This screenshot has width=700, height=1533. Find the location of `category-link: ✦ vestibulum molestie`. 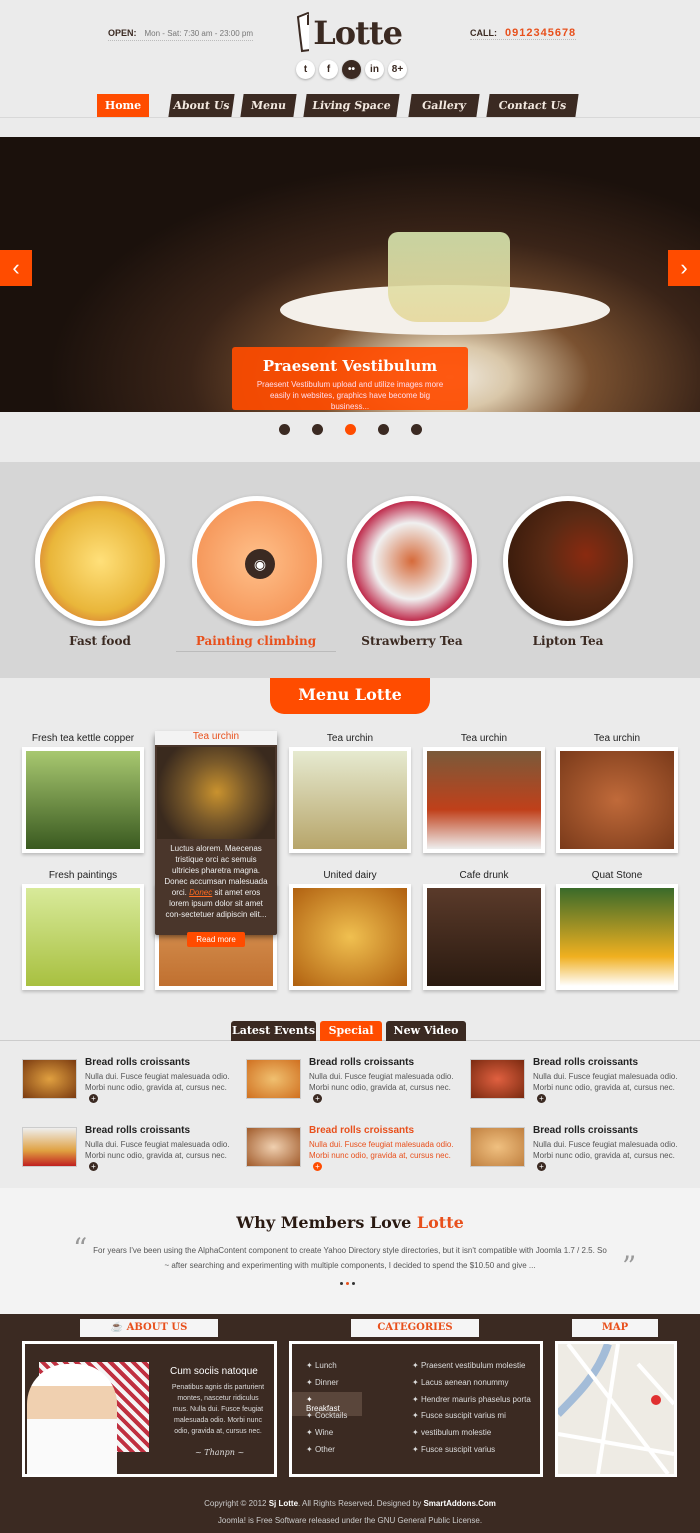

category-link: ✦ vestibulum molestie is located at coordinates (451, 1432).